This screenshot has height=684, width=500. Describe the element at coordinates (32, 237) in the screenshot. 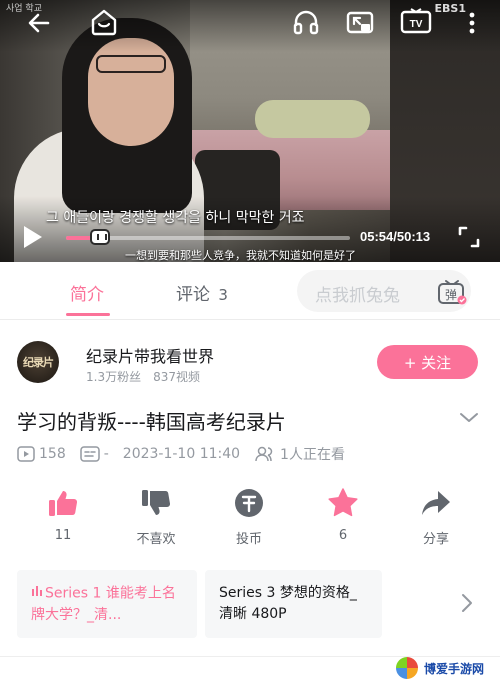

I see `play-icon` at that location.